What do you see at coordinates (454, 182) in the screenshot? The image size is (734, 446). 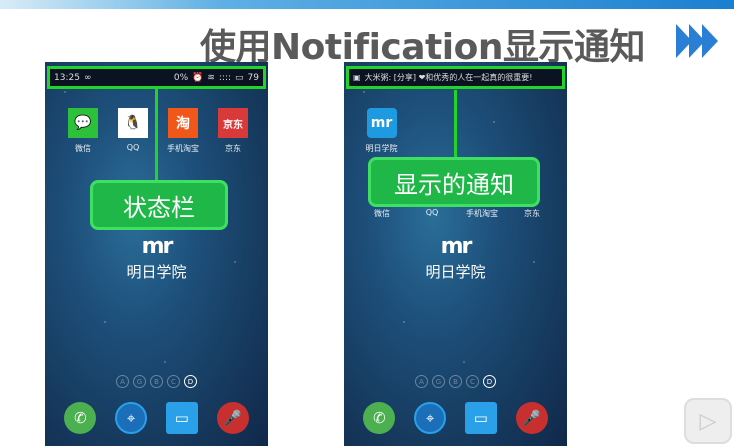 I see `callout-notification: 显示的通知` at bounding box center [454, 182].